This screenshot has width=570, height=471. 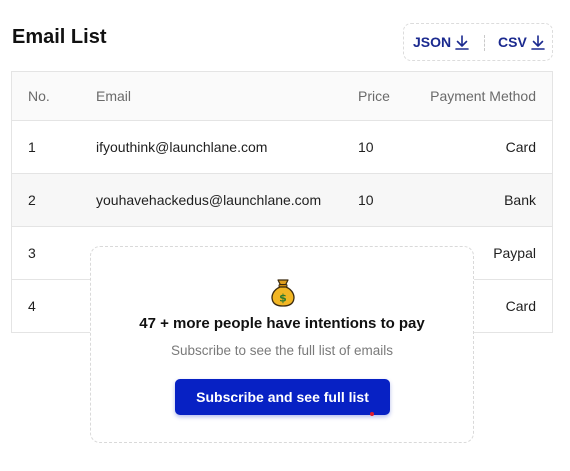 I want to click on table-row: 2 youhavehackedus@launchlane.com 10 Bank, so click(x=282, y=200).